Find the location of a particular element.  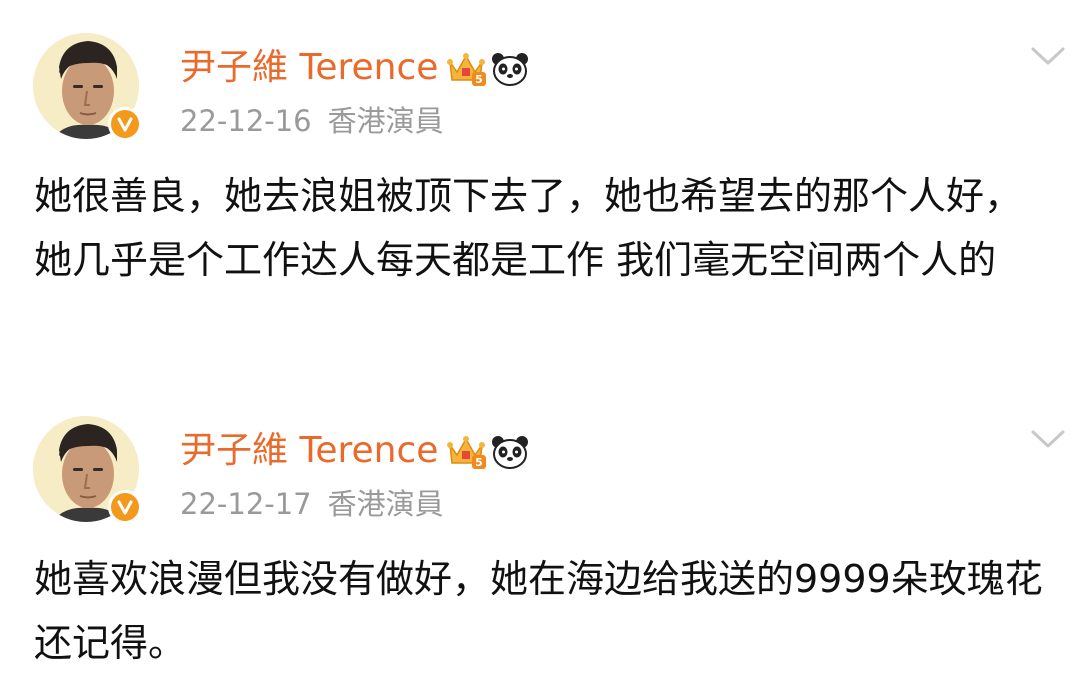

post-meta: 22-12-17 香港演員 is located at coordinates (312, 504).